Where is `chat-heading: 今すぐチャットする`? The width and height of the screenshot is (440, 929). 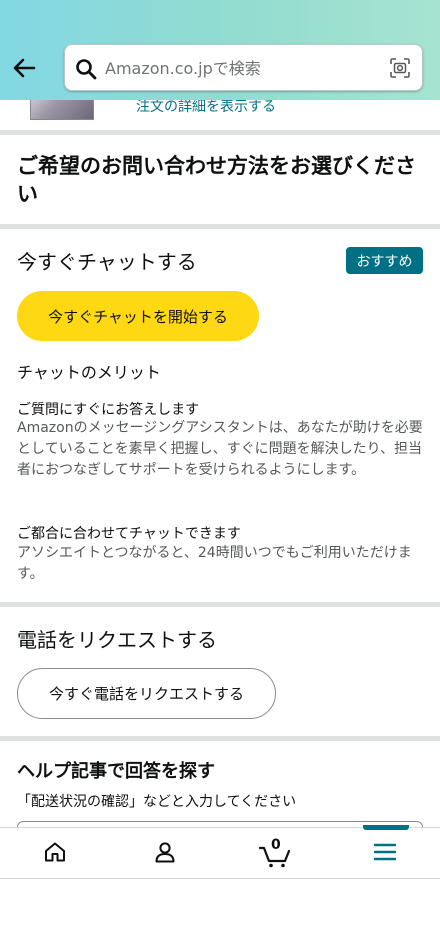
chat-heading: 今すぐチャットする is located at coordinates (107, 262).